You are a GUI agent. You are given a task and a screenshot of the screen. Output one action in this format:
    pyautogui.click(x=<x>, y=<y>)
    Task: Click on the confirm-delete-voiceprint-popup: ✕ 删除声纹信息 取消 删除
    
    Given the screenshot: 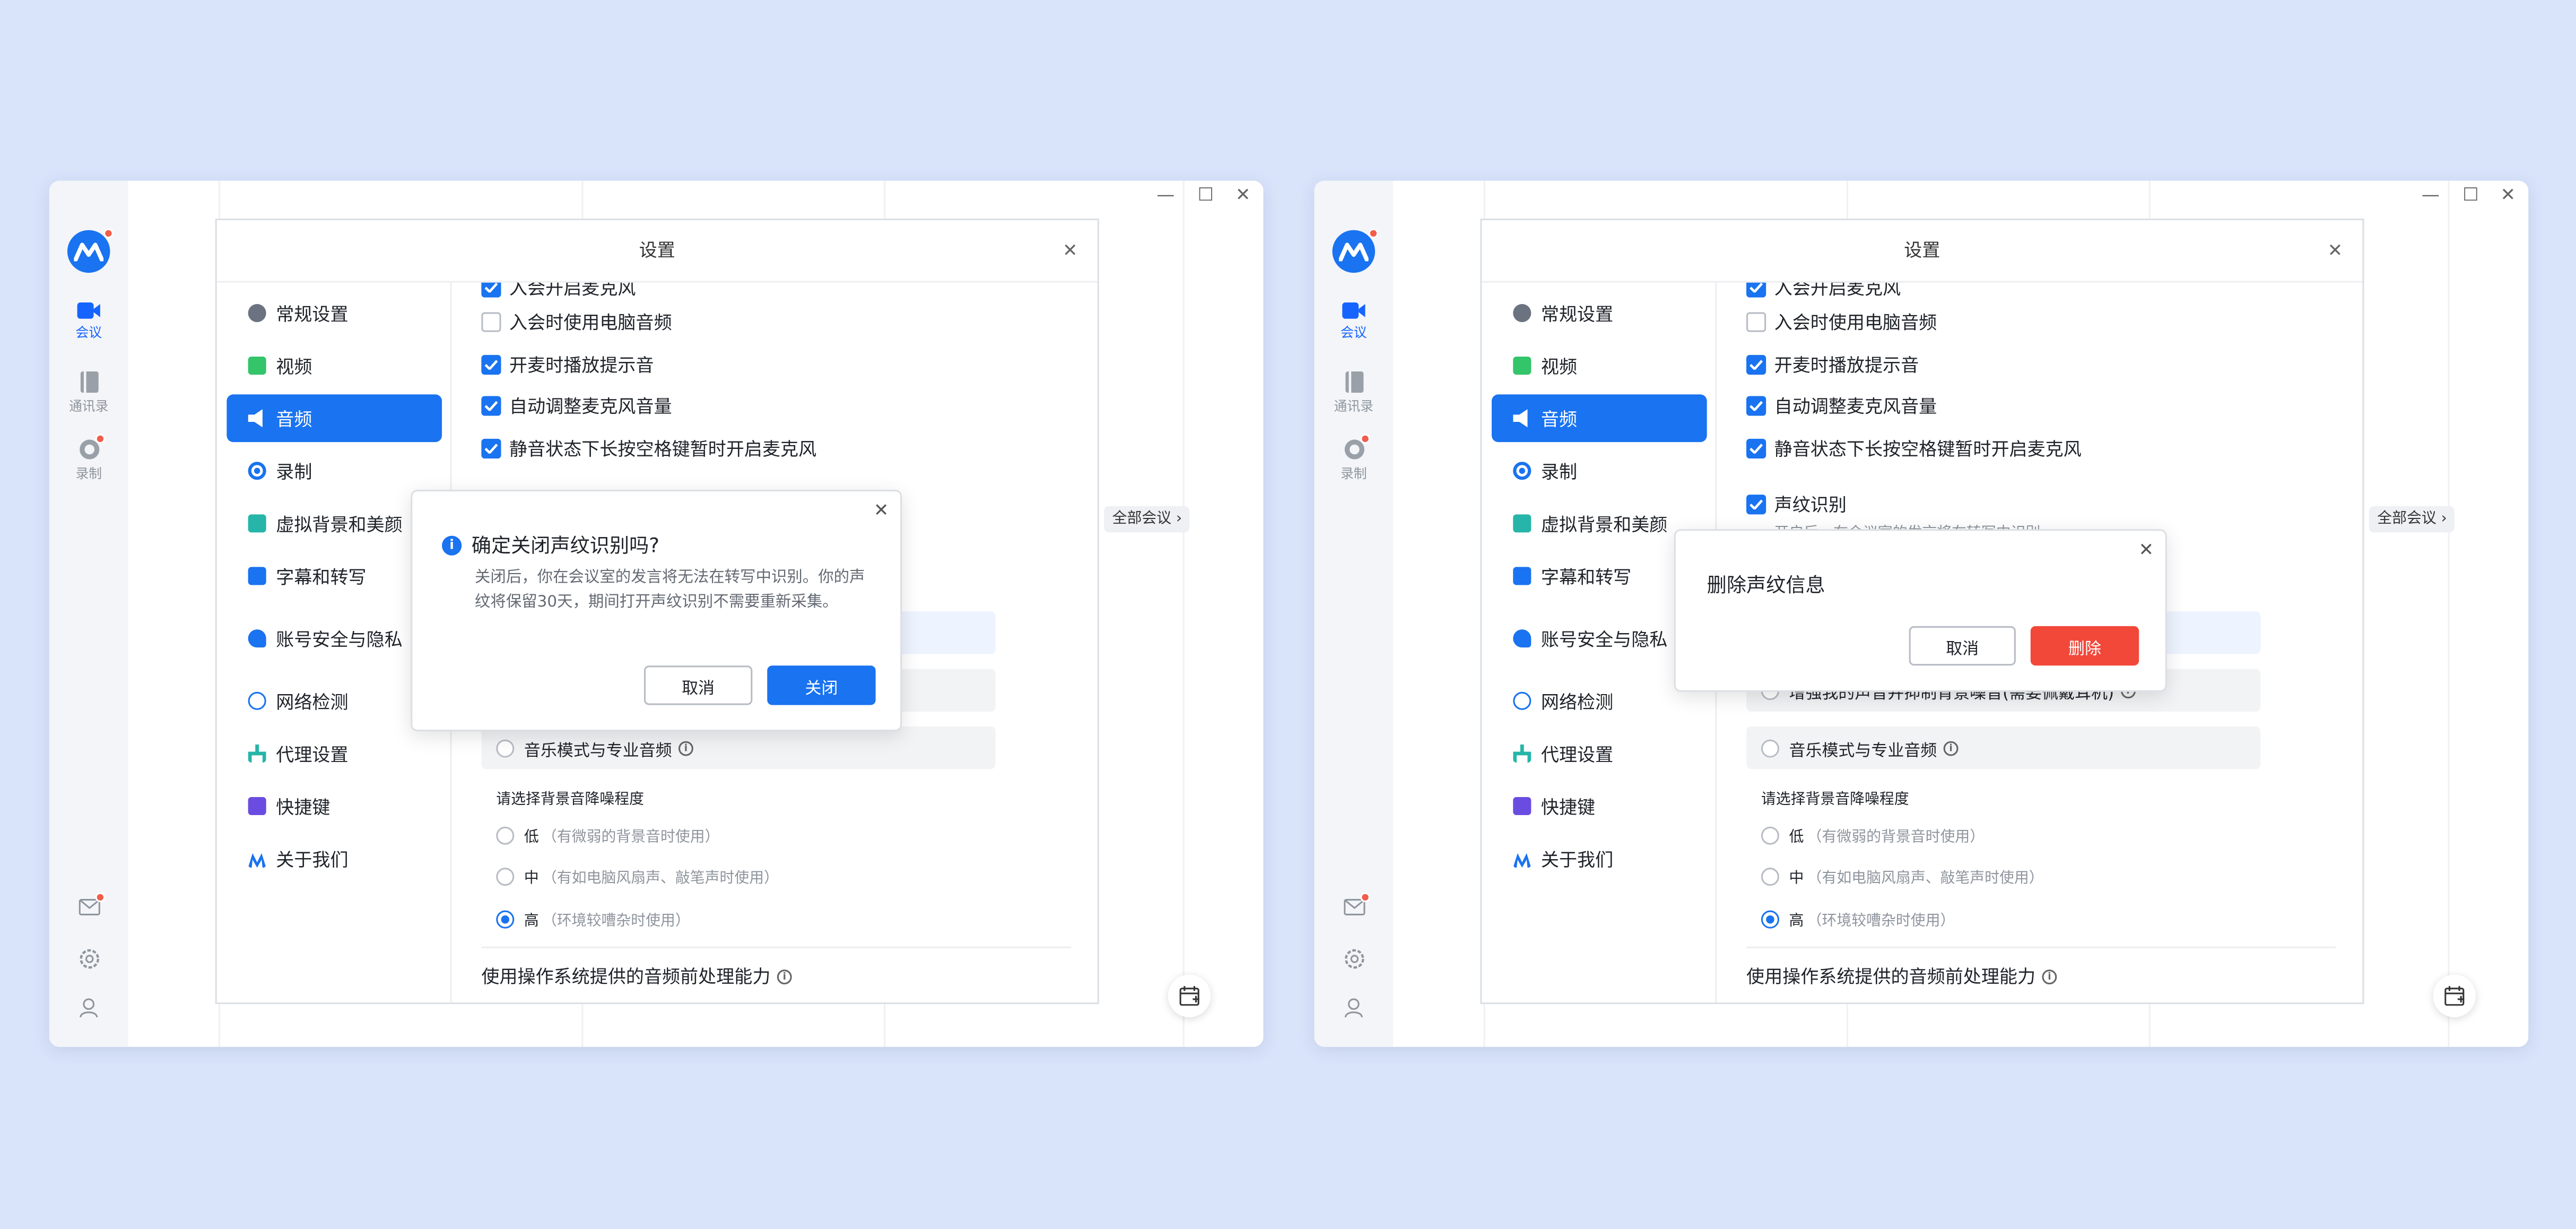 What is the action you would take?
    pyautogui.click(x=1921, y=610)
    